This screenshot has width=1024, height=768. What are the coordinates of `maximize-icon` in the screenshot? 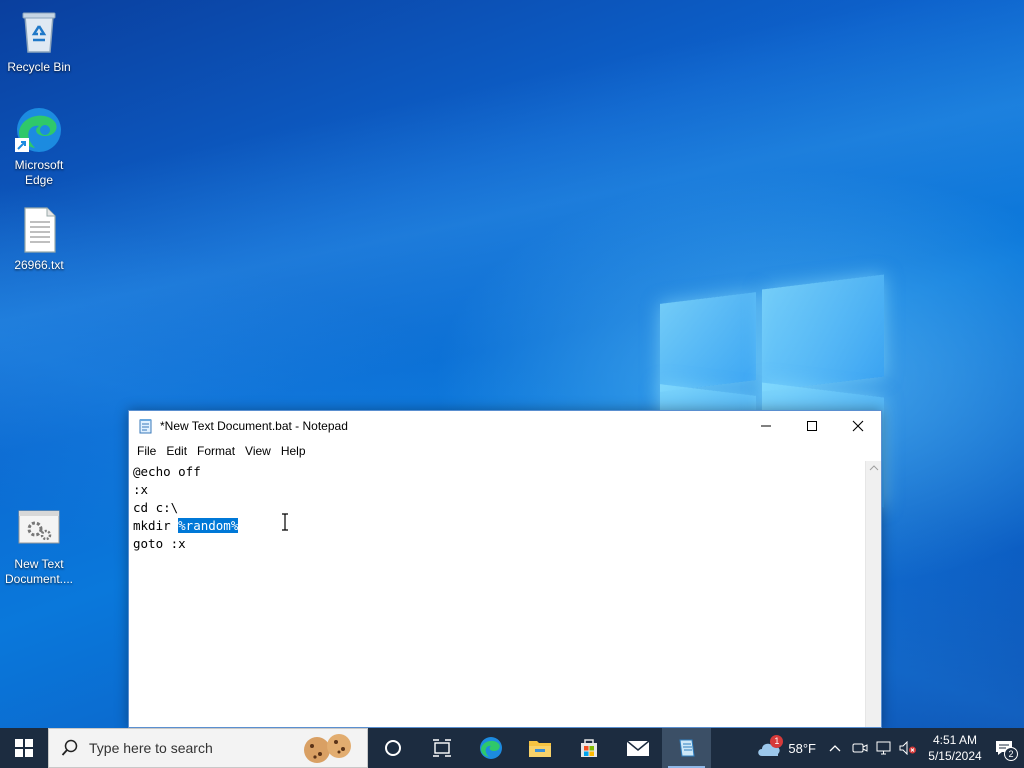 It's located at (812, 426).